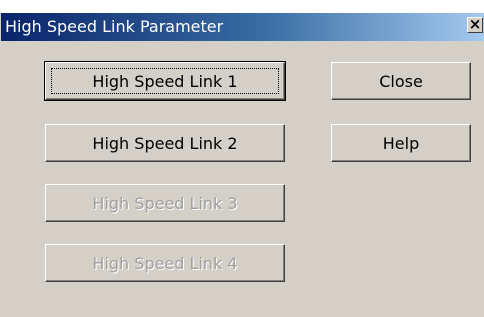 This screenshot has height=317, width=484. I want to click on high-speed-link-3-button: High Speed Link 3, so click(165, 203).